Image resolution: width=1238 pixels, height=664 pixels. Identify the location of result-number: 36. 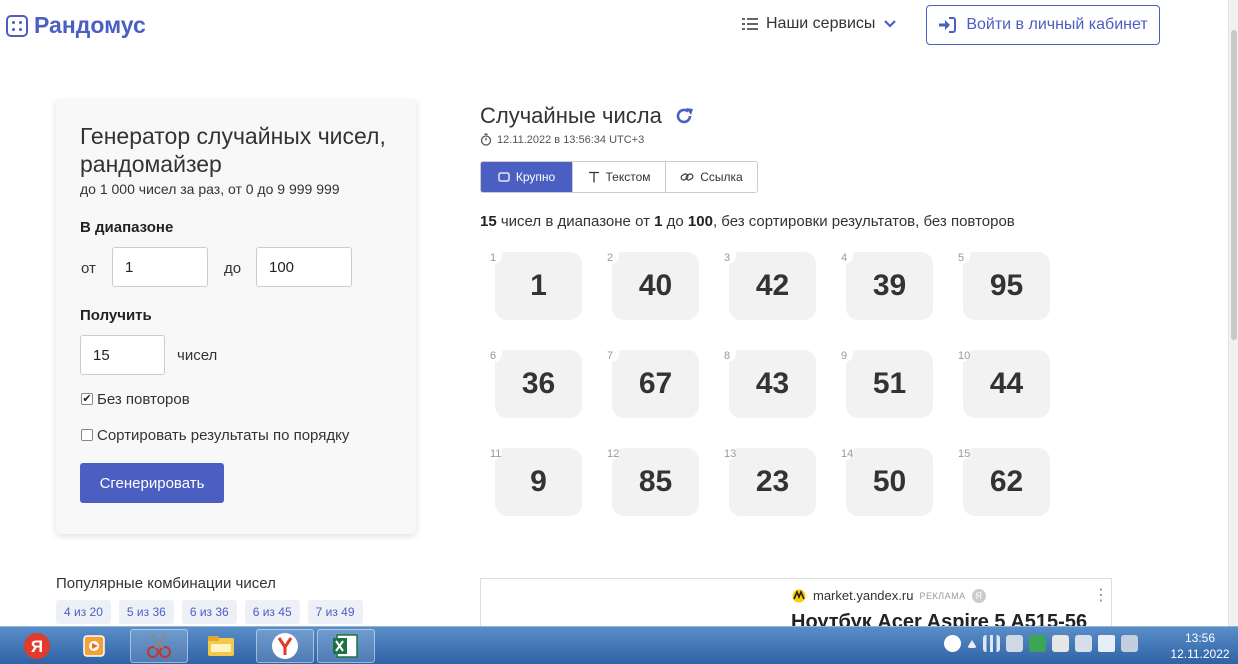
(538, 384).